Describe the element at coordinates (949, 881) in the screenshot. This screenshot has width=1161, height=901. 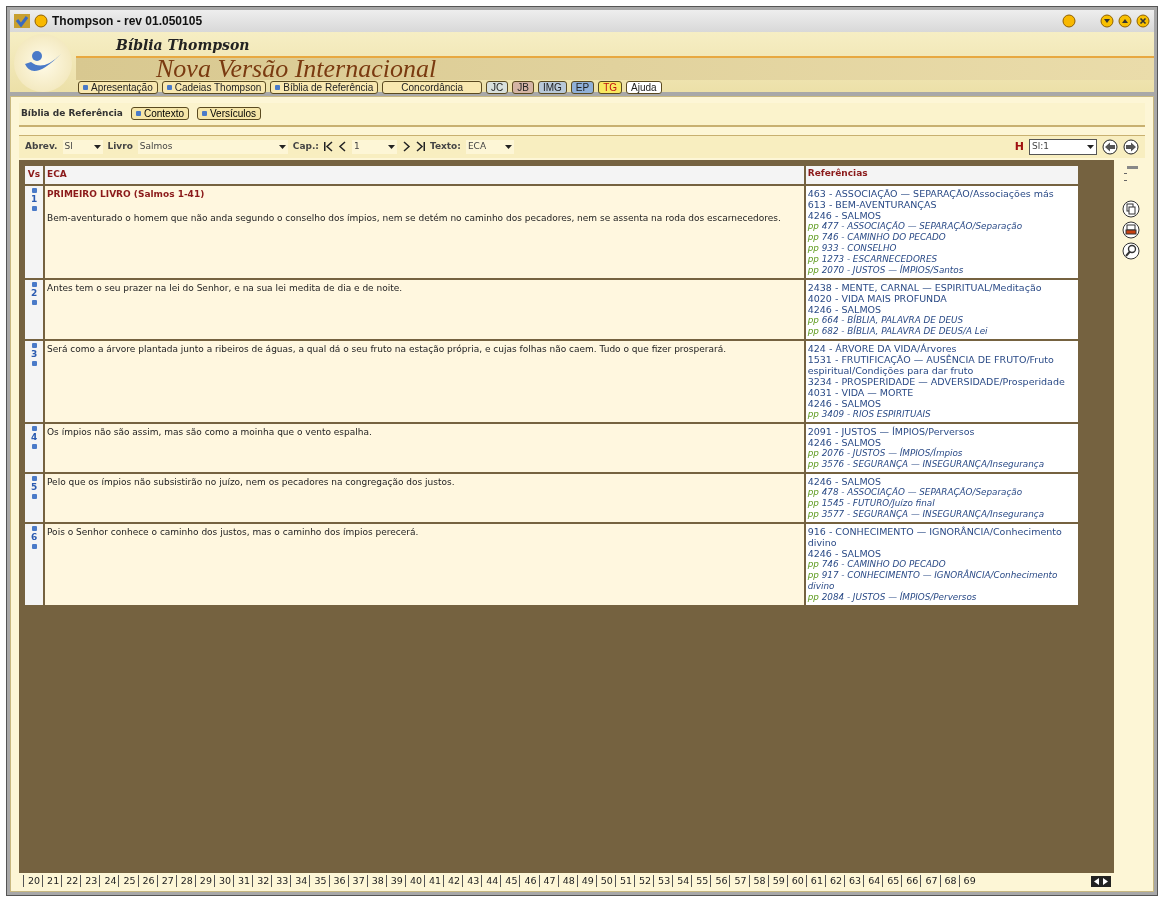
I see `chapter-tab: 68` at that location.